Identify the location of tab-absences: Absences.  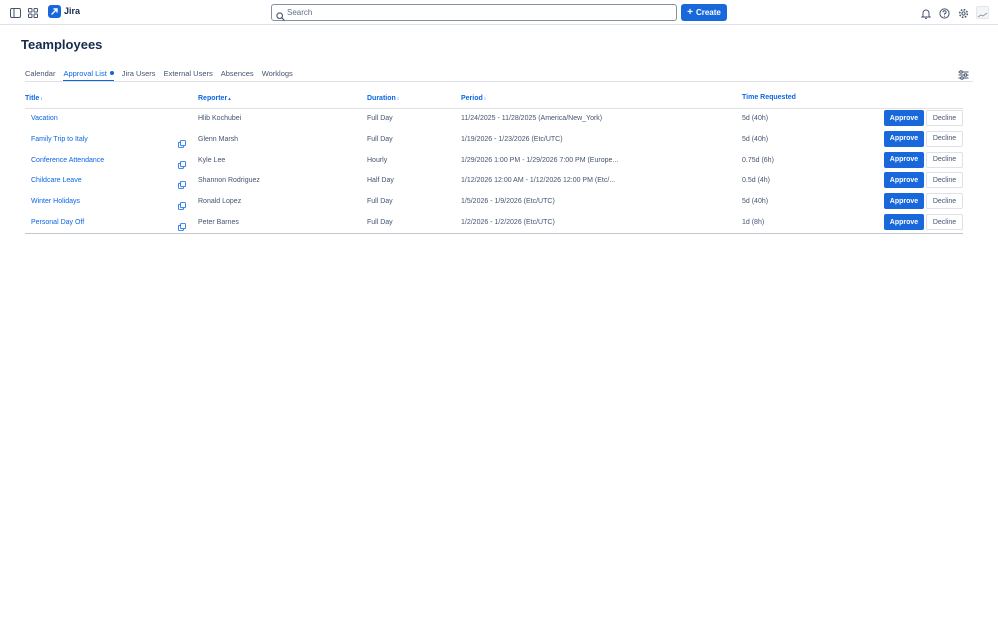
(237, 75).